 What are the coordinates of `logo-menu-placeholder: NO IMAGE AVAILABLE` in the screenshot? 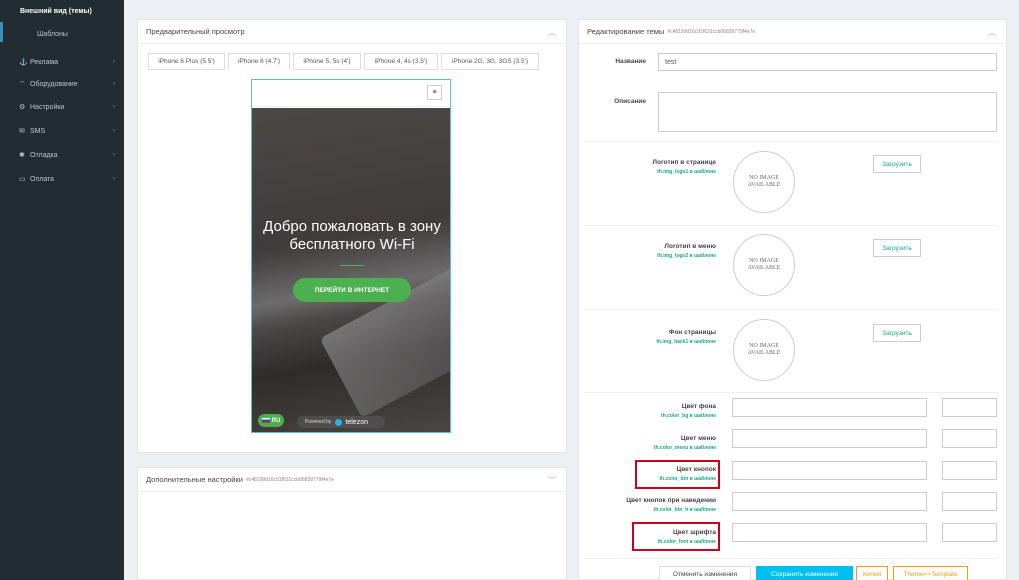 It's located at (764, 265).